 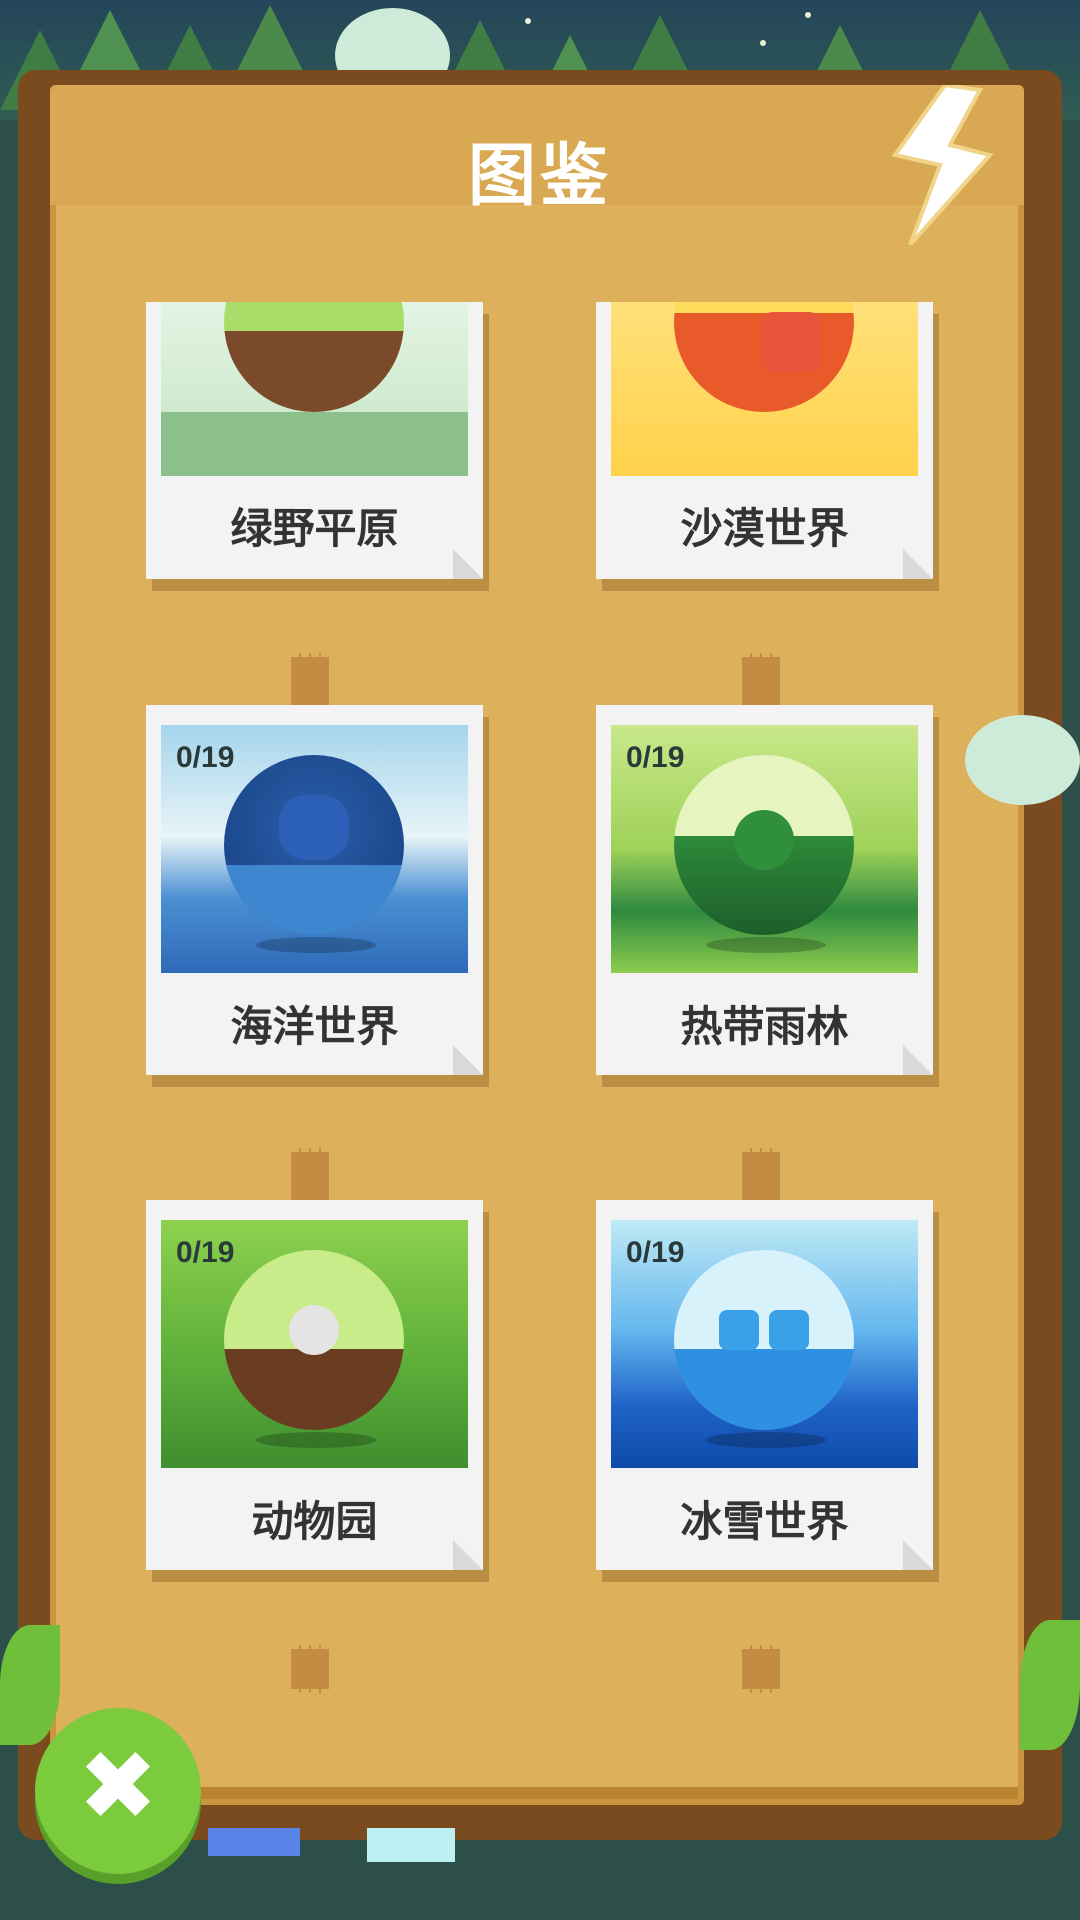 I want to click on lightning-icon, so click(x=942, y=165).